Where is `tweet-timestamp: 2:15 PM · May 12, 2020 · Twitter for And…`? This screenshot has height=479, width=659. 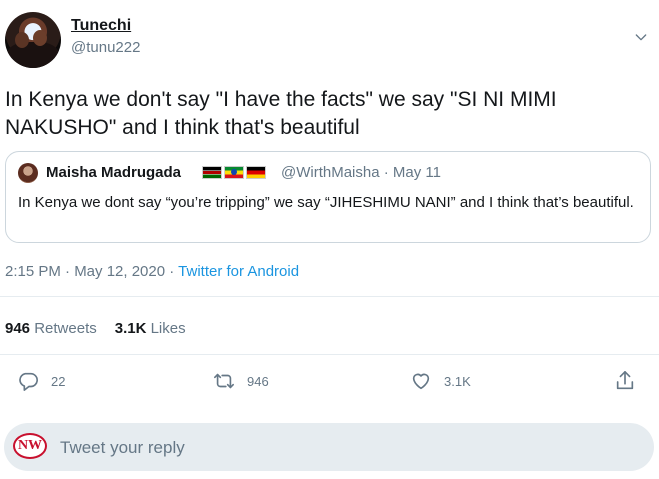
tweet-timestamp: 2:15 PM · May 12, 2020 · Twitter for And… is located at coordinates (152, 271).